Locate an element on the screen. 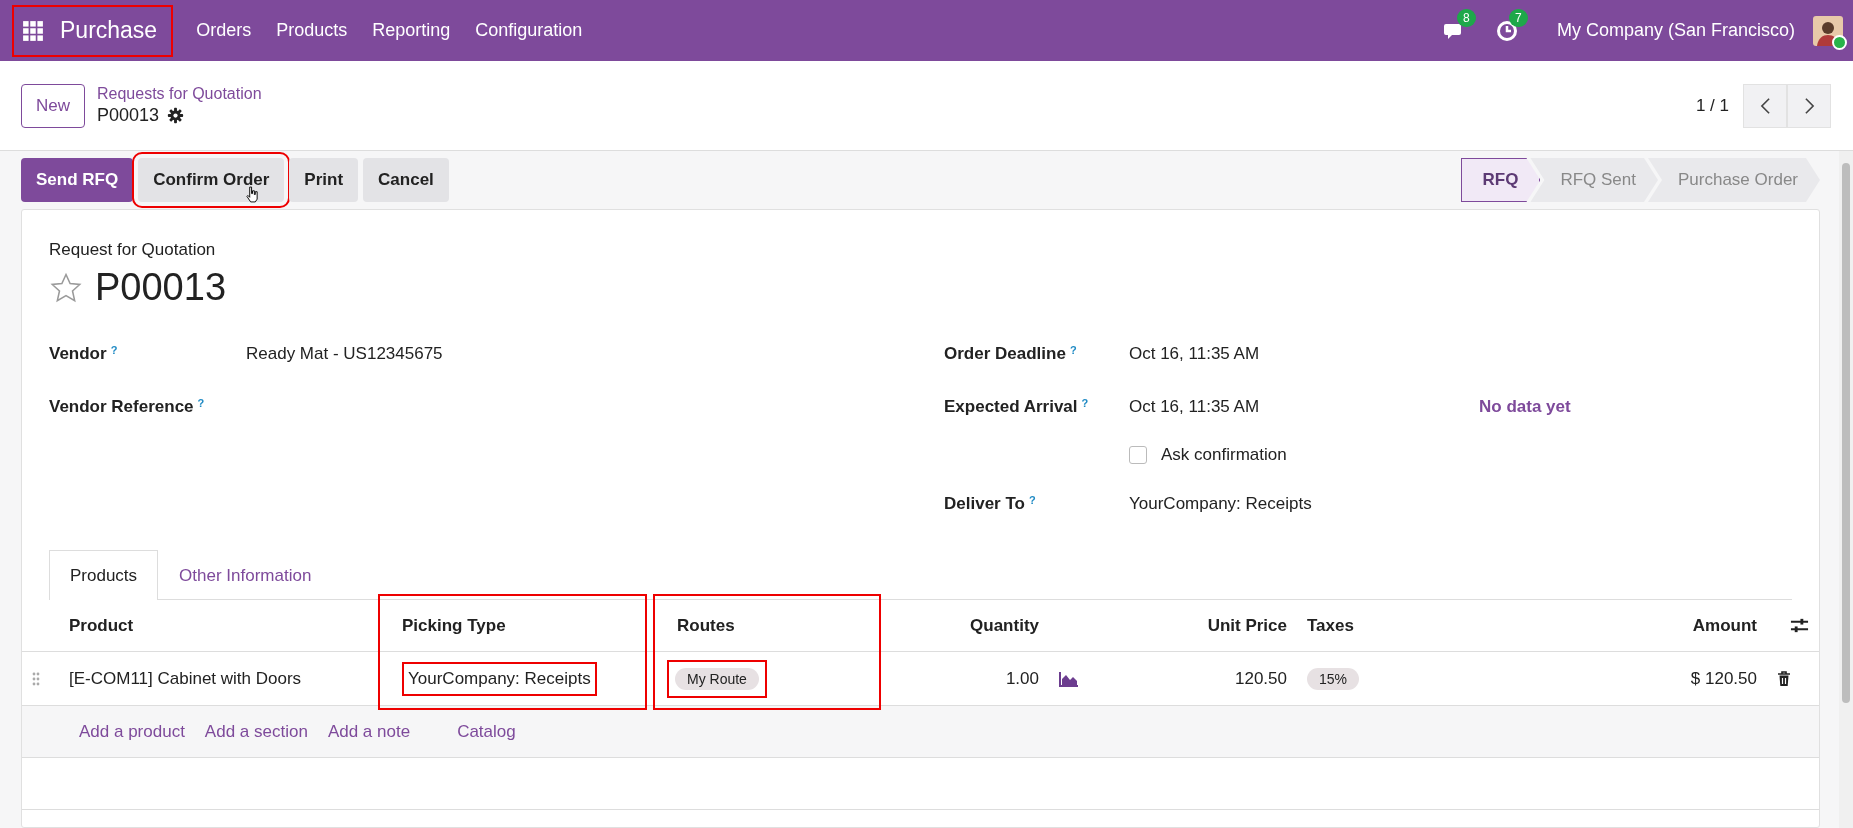 The height and width of the screenshot is (828, 1853). tax-tag: 15% is located at coordinates (1333, 678).